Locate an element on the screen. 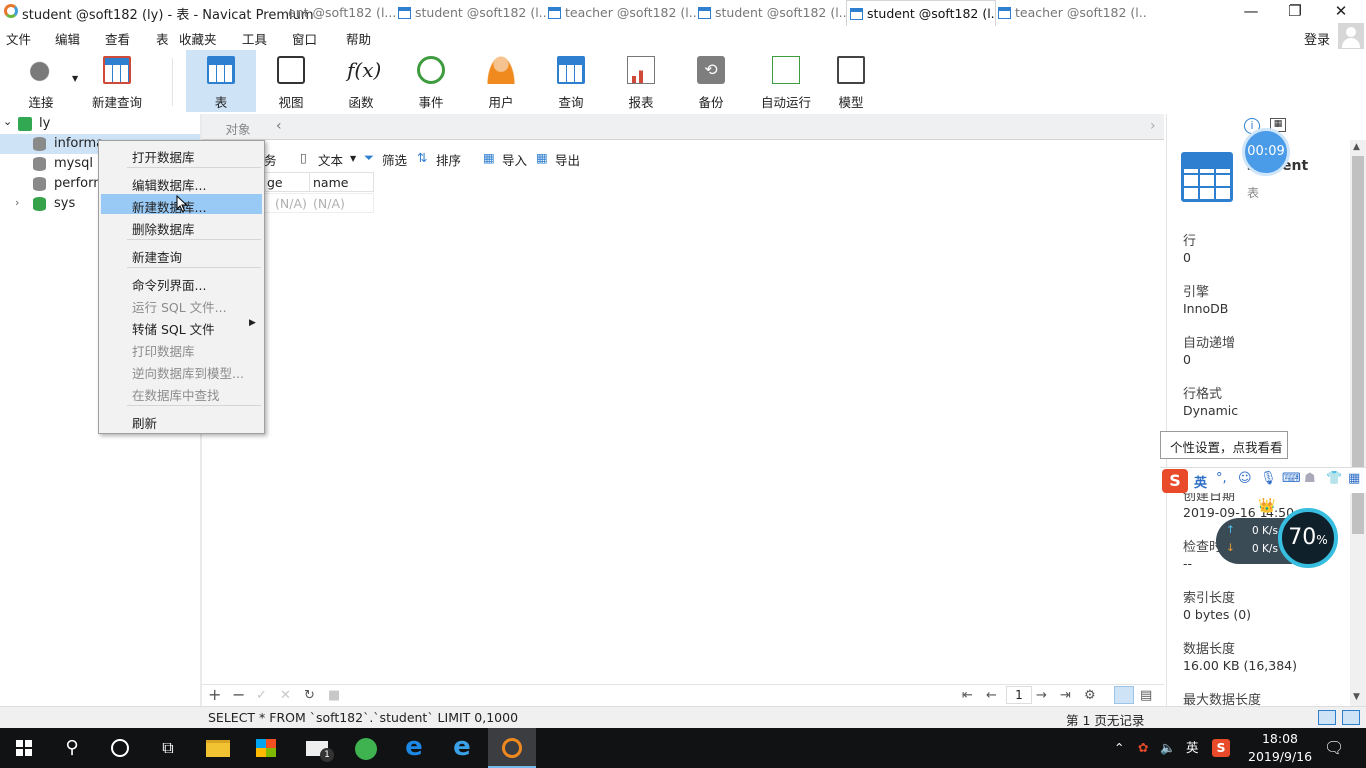 The image size is (1366, 768). table-button: 表 is located at coordinates (221, 81).